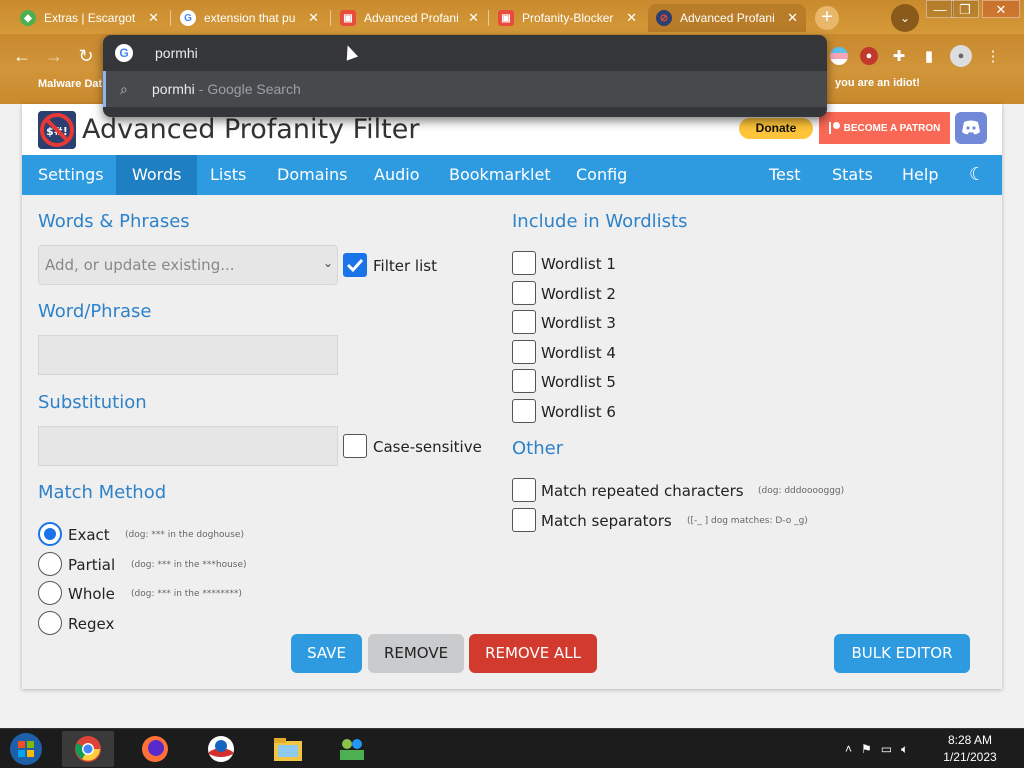  I want to click on match-method-title: Match Method, so click(102, 492).